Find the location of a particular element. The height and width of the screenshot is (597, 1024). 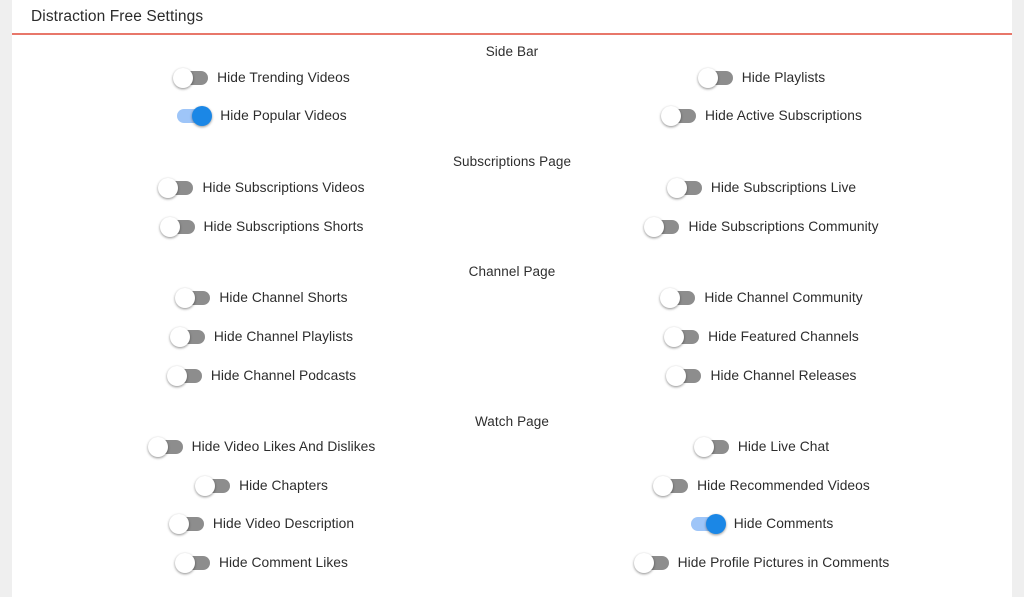

setting-label: Hide Popular Videos is located at coordinates (283, 115).